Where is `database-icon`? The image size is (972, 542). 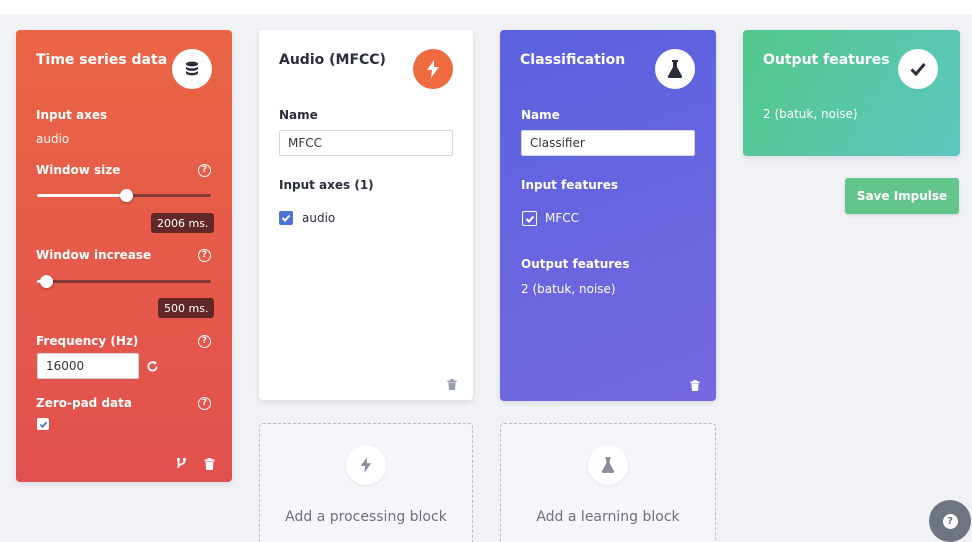 database-icon is located at coordinates (192, 69).